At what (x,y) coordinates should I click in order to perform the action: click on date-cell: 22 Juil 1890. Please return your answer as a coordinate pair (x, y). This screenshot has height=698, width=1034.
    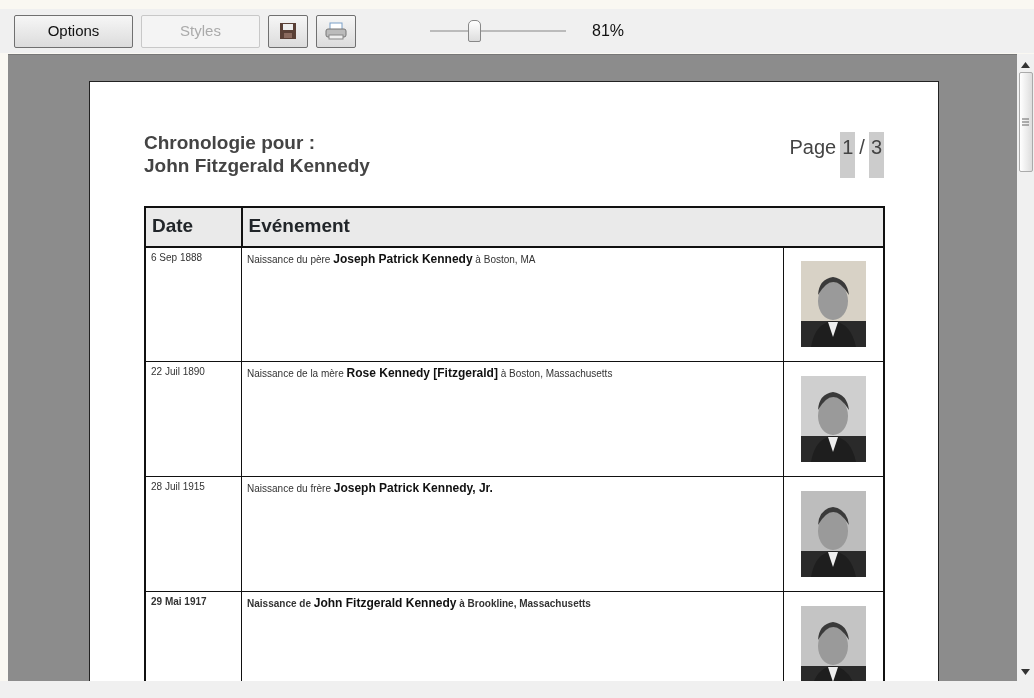
    Looking at the image, I should click on (193, 419).